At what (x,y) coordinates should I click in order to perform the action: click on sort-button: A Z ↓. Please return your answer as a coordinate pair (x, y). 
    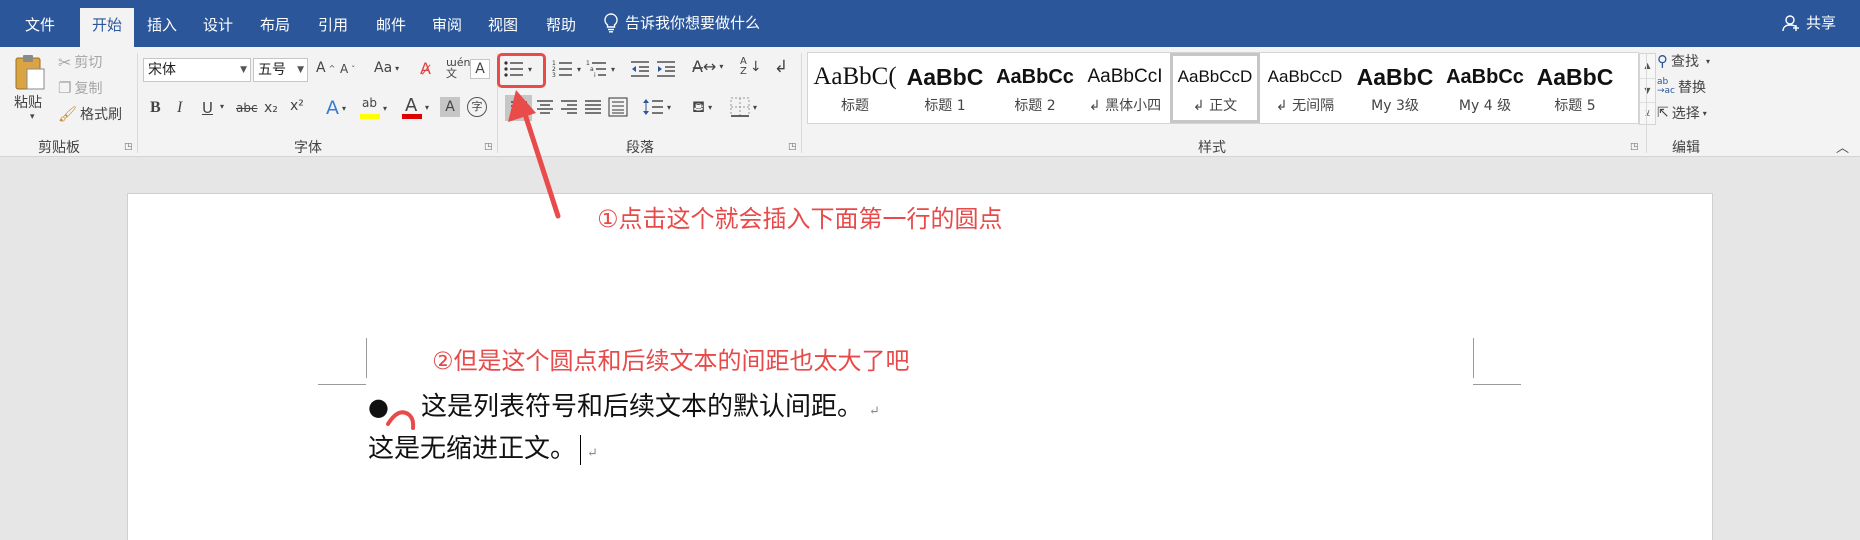
    Looking at the image, I should click on (751, 67).